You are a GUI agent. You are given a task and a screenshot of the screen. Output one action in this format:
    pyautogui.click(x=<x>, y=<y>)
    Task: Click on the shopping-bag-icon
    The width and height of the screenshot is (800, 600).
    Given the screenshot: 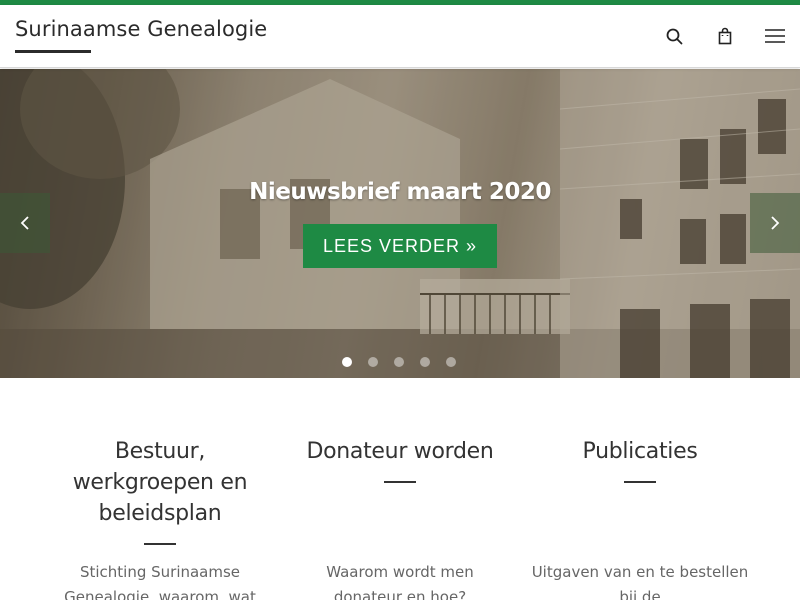 What is the action you would take?
    pyautogui.click(x=725, y=36)
    